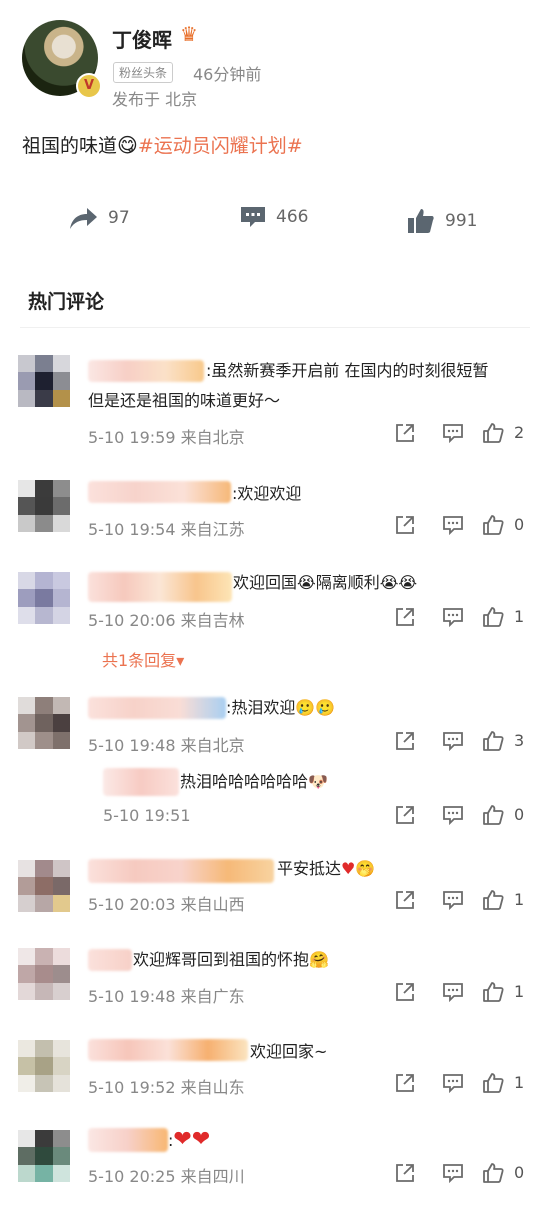 Image resolution: width=554 pixels, height=1205 pixels. I want to click on heart-icon: ♥, so click(348, 868).